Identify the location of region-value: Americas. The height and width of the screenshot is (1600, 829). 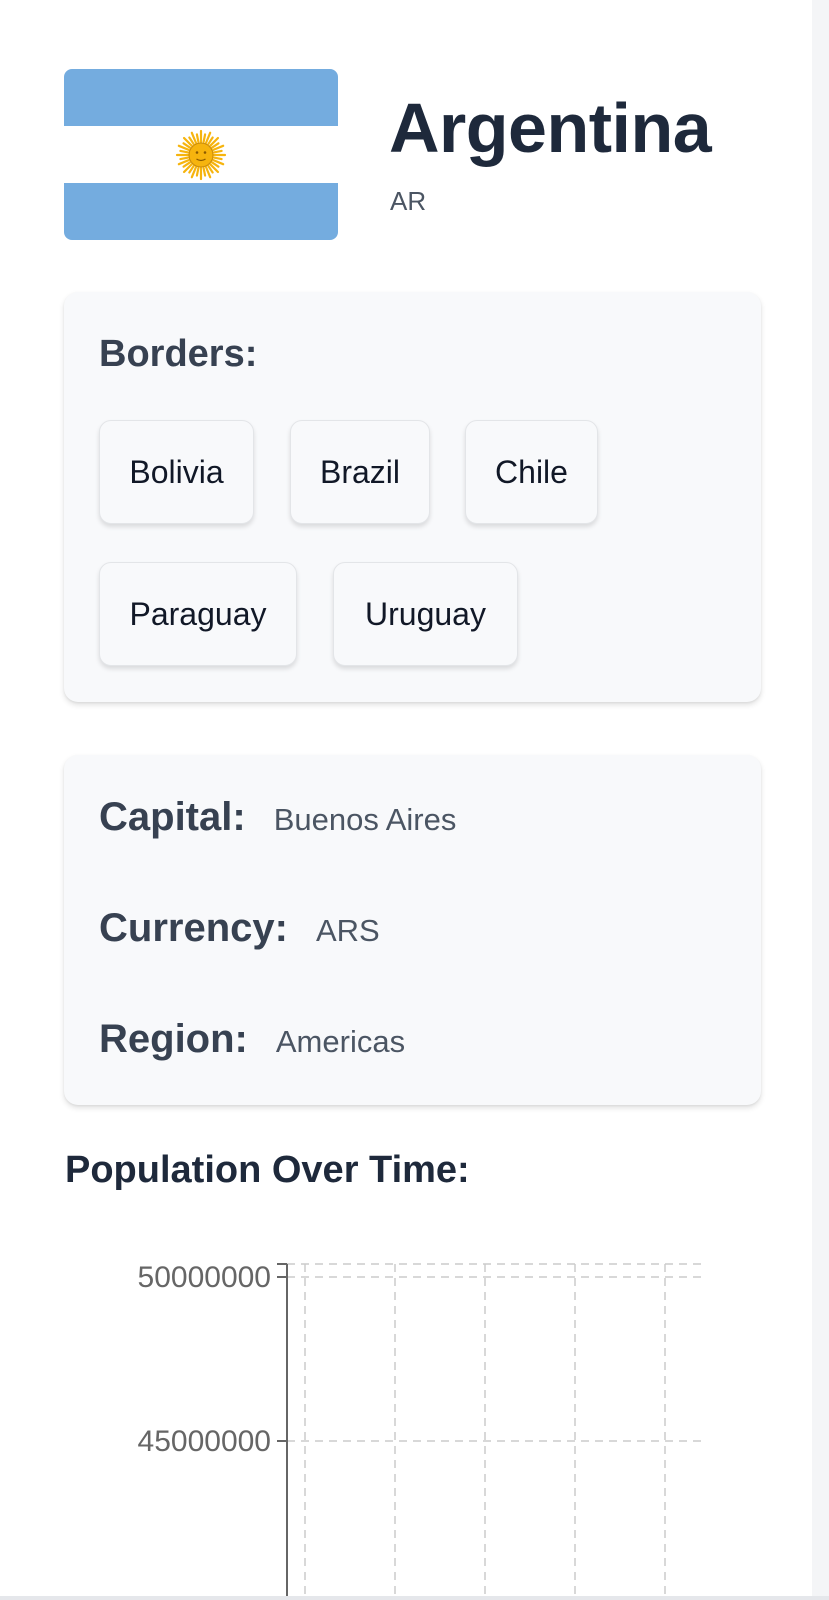
(340, 1041).